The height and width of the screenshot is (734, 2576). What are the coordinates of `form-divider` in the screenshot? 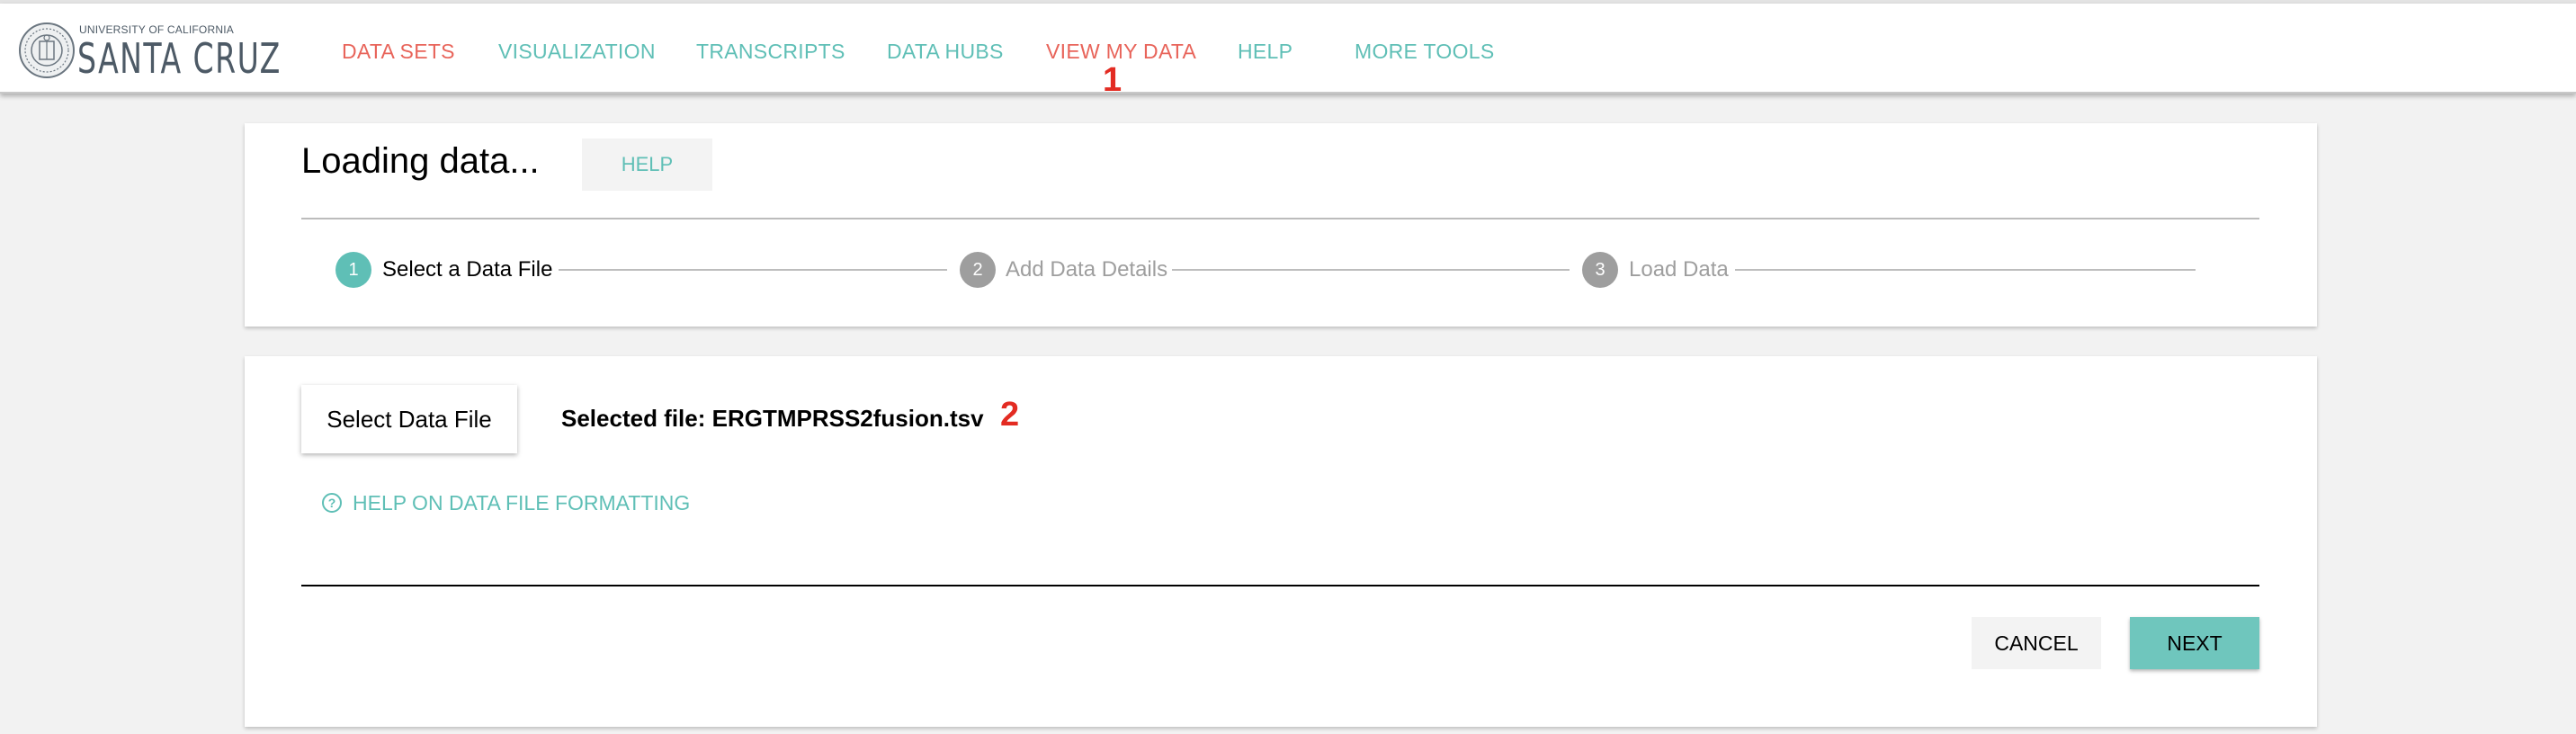 It's located at (1280, 585).